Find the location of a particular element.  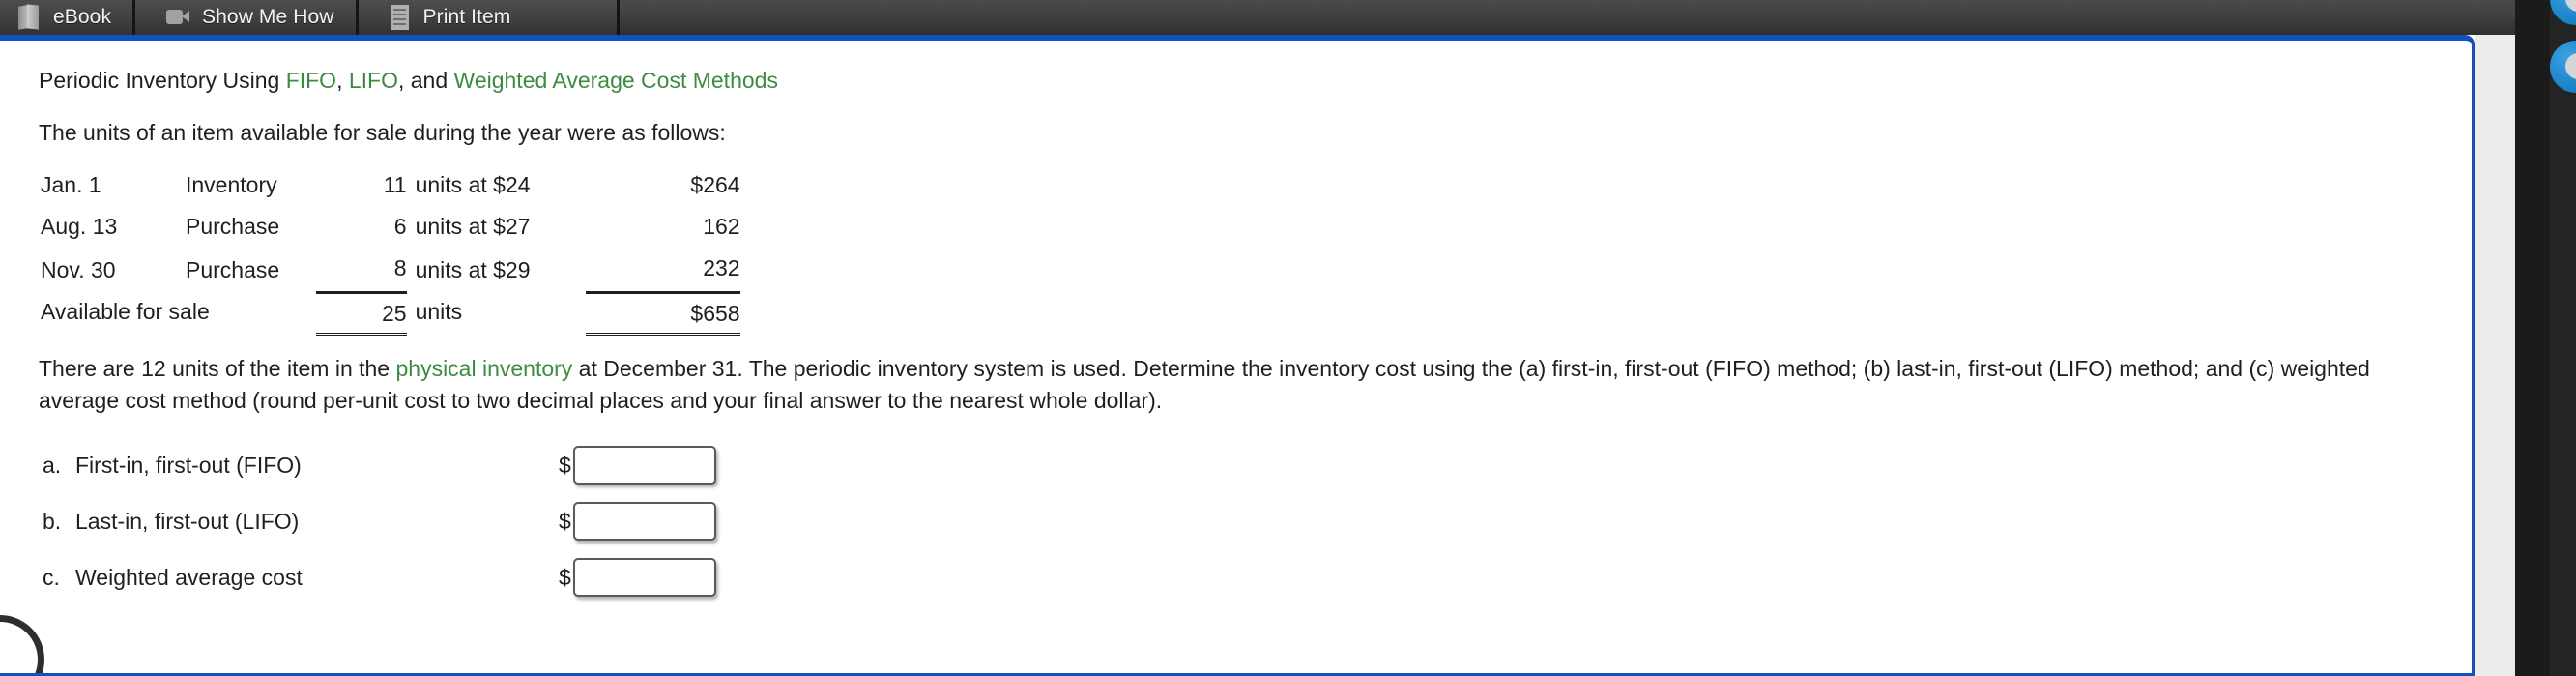

vertical-scrollbar is located at coordinates (2495, 355).